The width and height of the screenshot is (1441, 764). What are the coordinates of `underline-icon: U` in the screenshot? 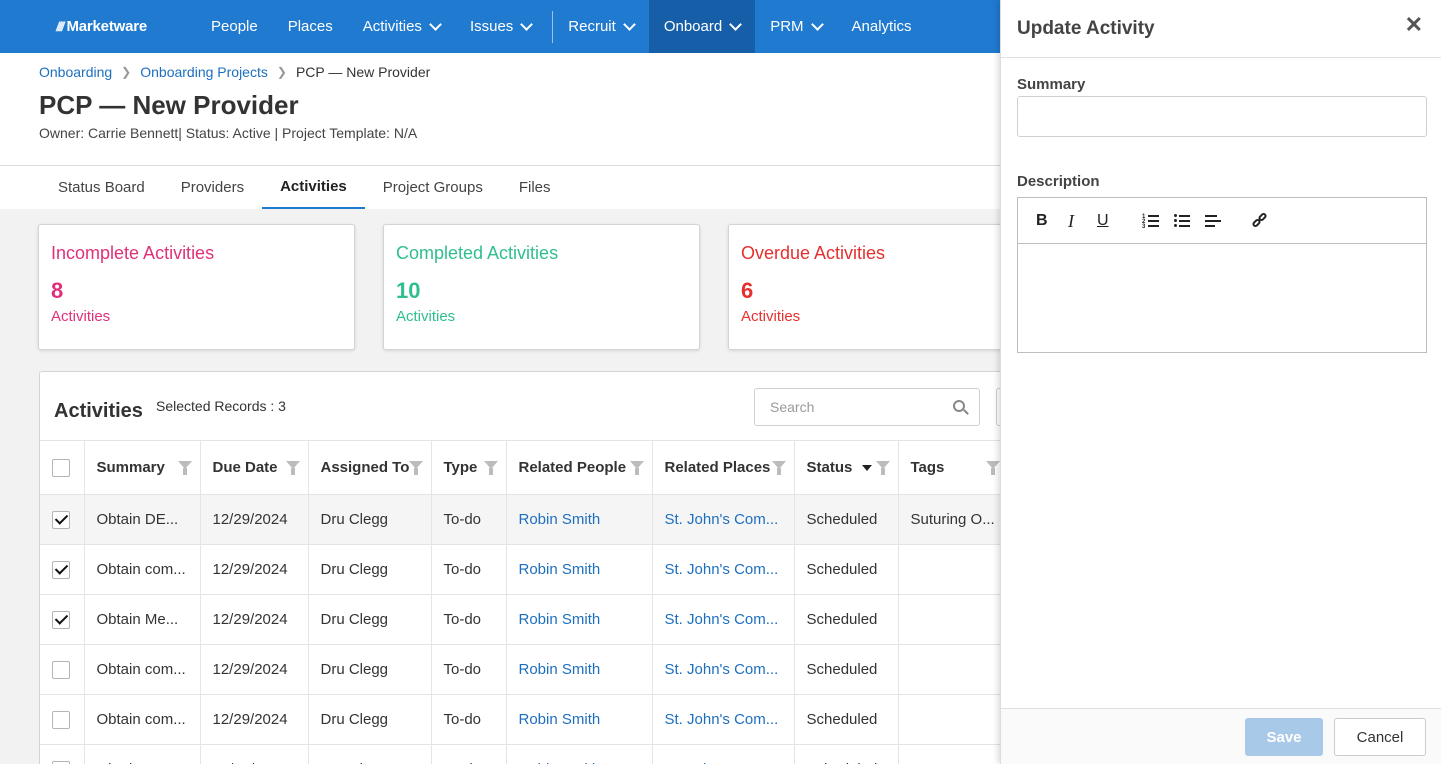 It's located at (1103, 221).